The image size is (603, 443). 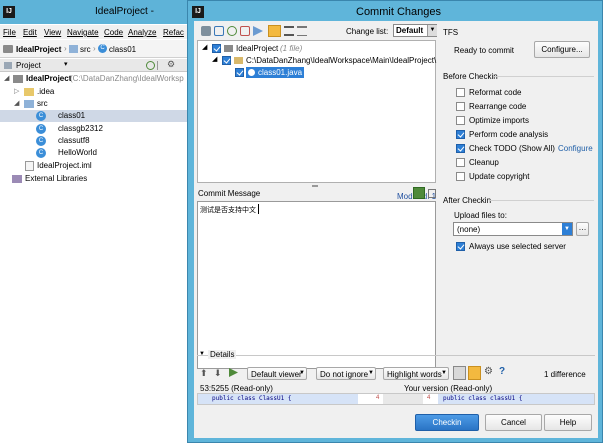 I want to click on checkbox-todo: Check TODO (Show All) Configure, so click(x=526, y=148).